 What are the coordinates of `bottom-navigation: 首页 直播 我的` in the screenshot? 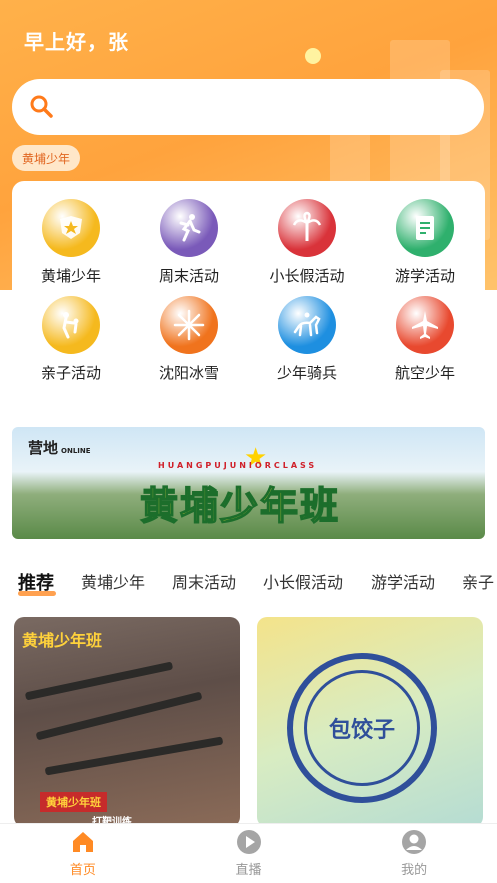 It's located at (248, 853).